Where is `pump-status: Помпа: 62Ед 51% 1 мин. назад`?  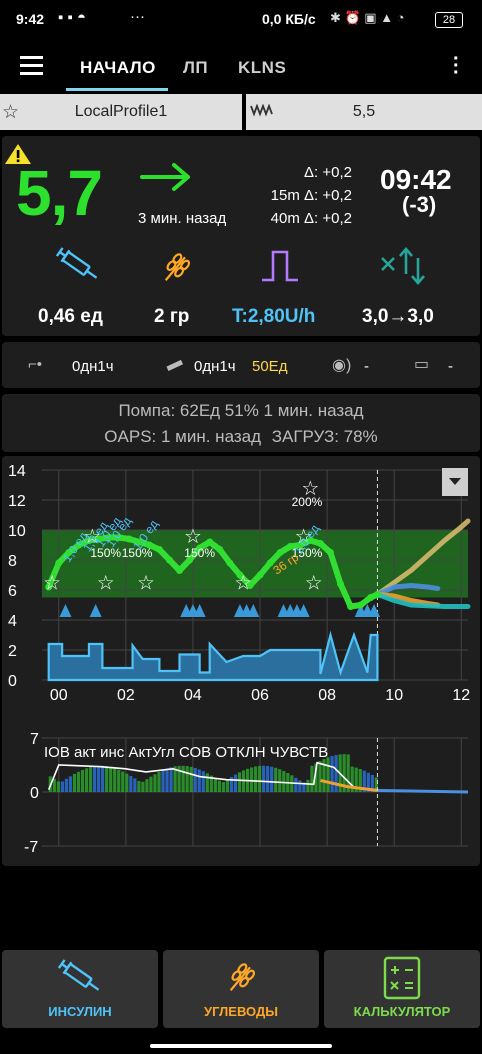
pump-status: Помпа: 62Ед 51% 1 мин. назад is located at coordinates (240, 410).